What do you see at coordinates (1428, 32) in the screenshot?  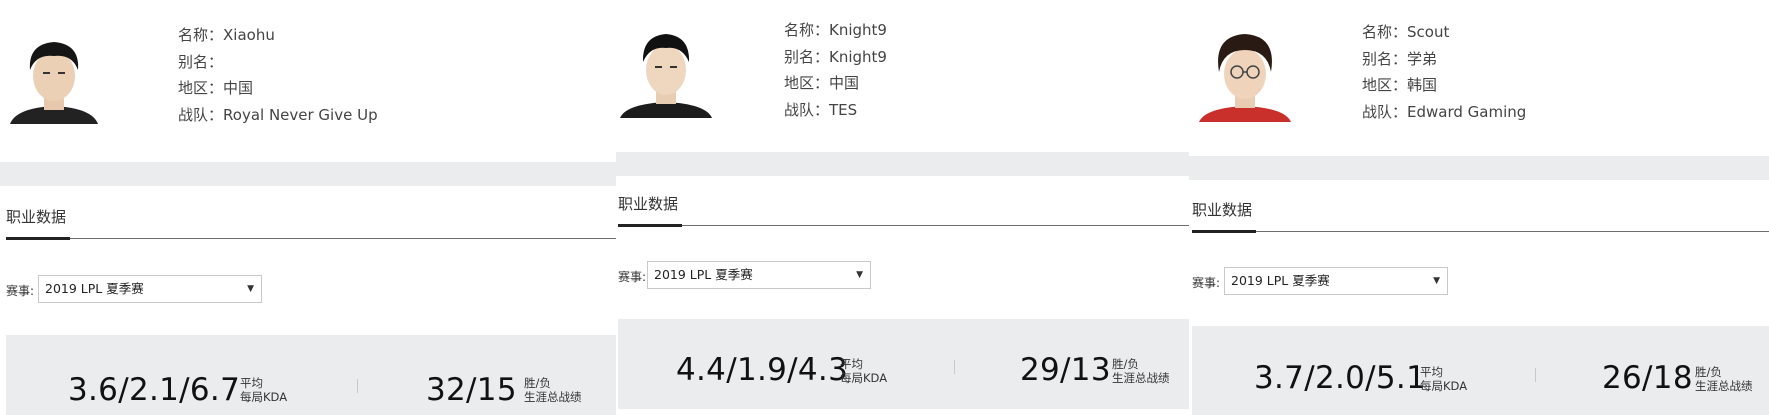 I see `name-value: Scout` at bounding box center [1428, 32].